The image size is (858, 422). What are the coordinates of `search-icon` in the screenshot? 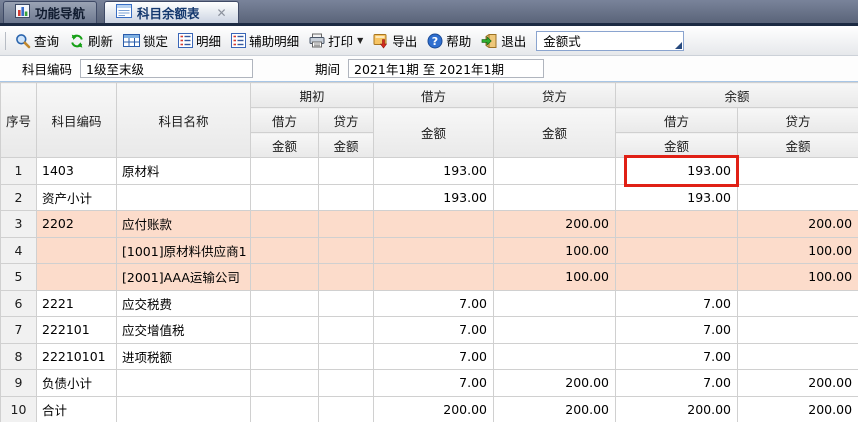 It's located at (23, 41).